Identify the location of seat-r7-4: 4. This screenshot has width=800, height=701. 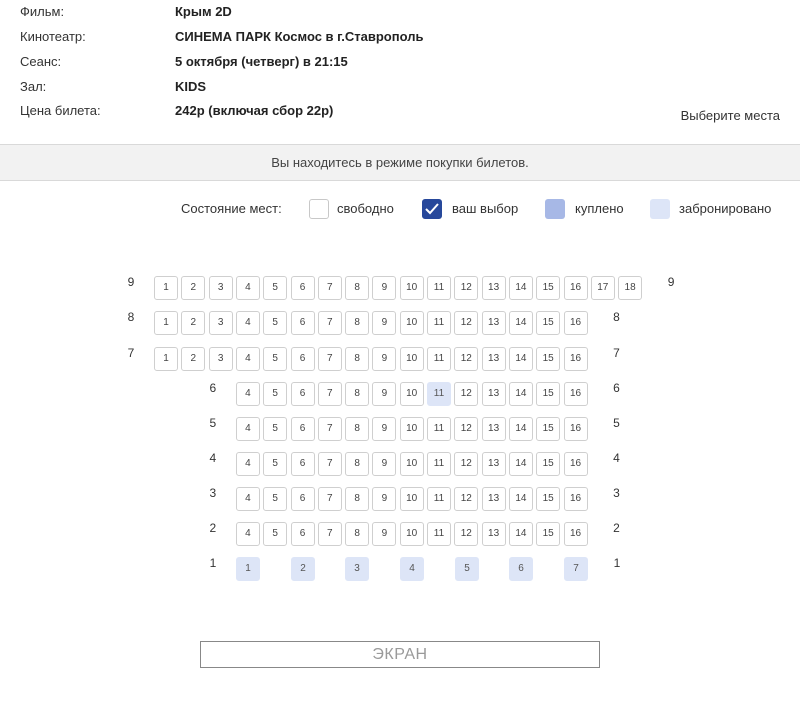
(247, 359).